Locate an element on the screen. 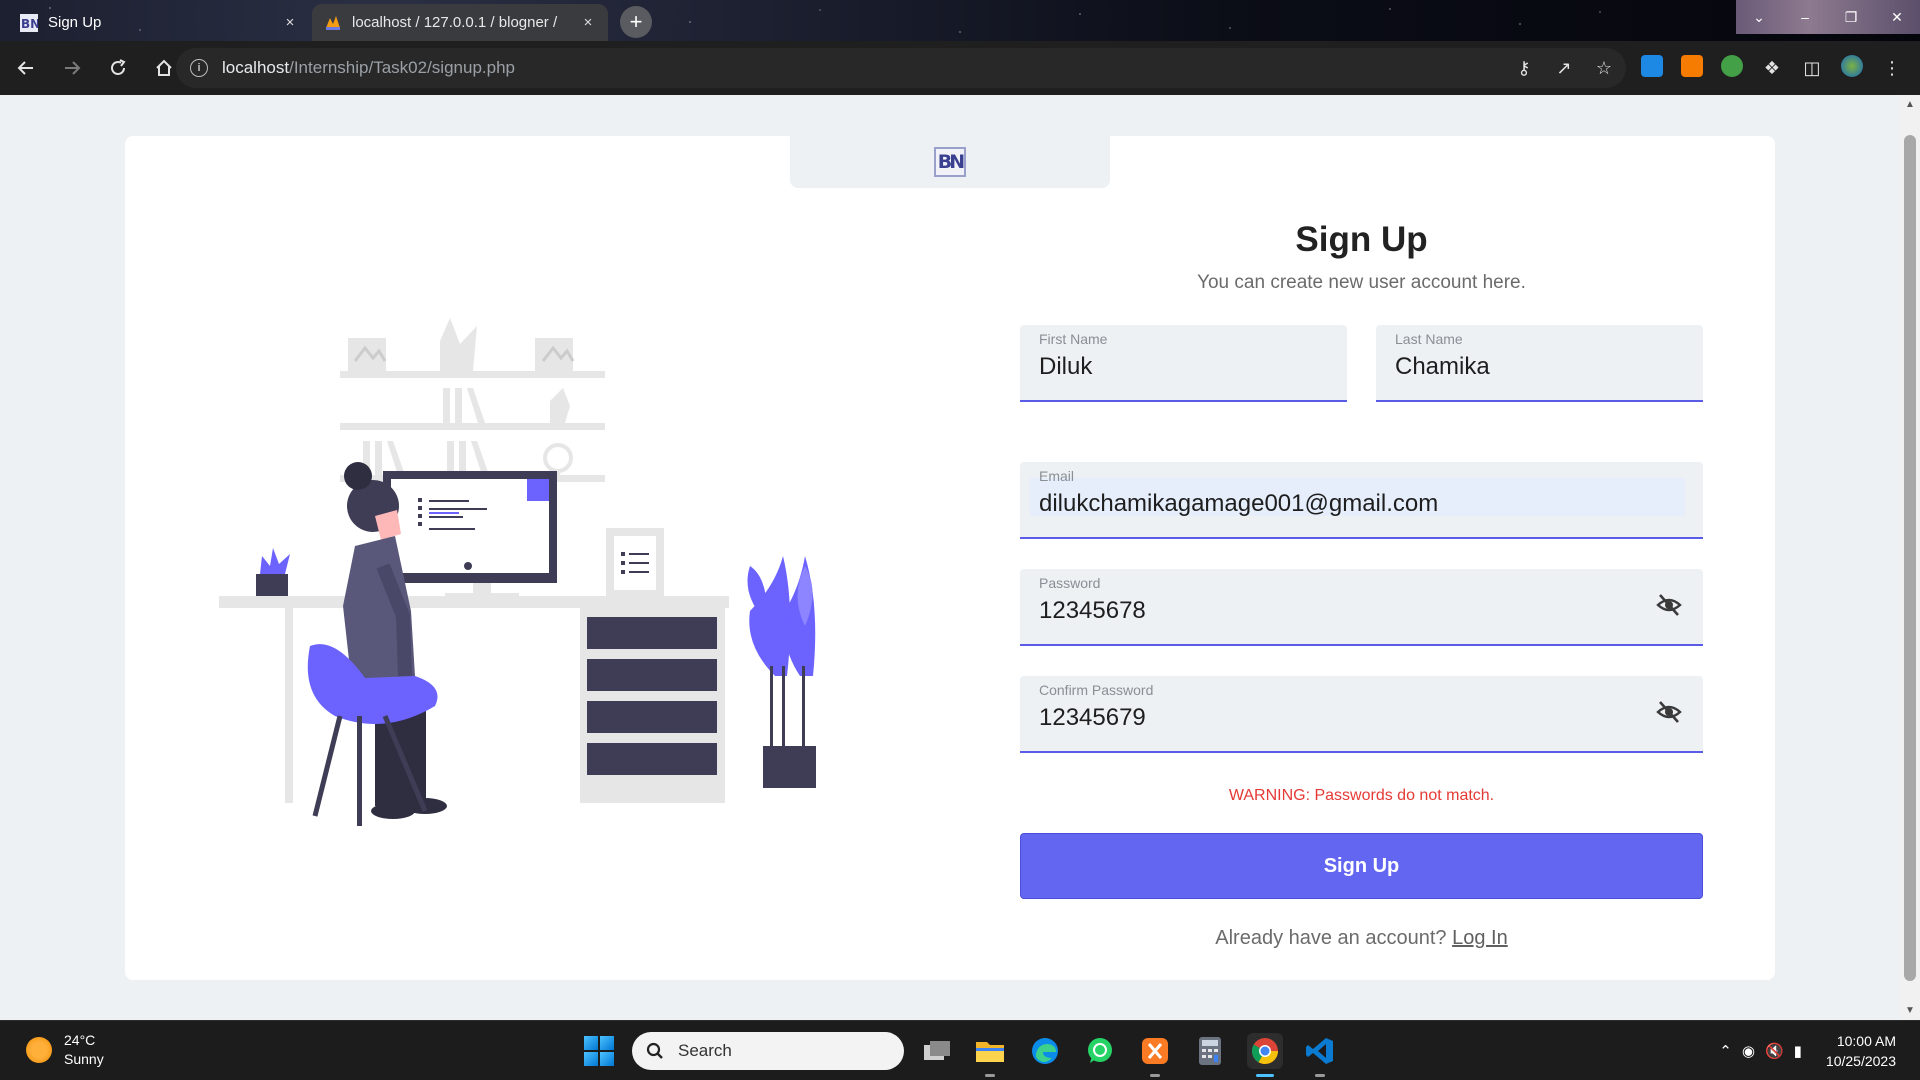 The image size is (1920, 1080). scroll-down-icon: ▼ is located at coordinates (1910, 1010).